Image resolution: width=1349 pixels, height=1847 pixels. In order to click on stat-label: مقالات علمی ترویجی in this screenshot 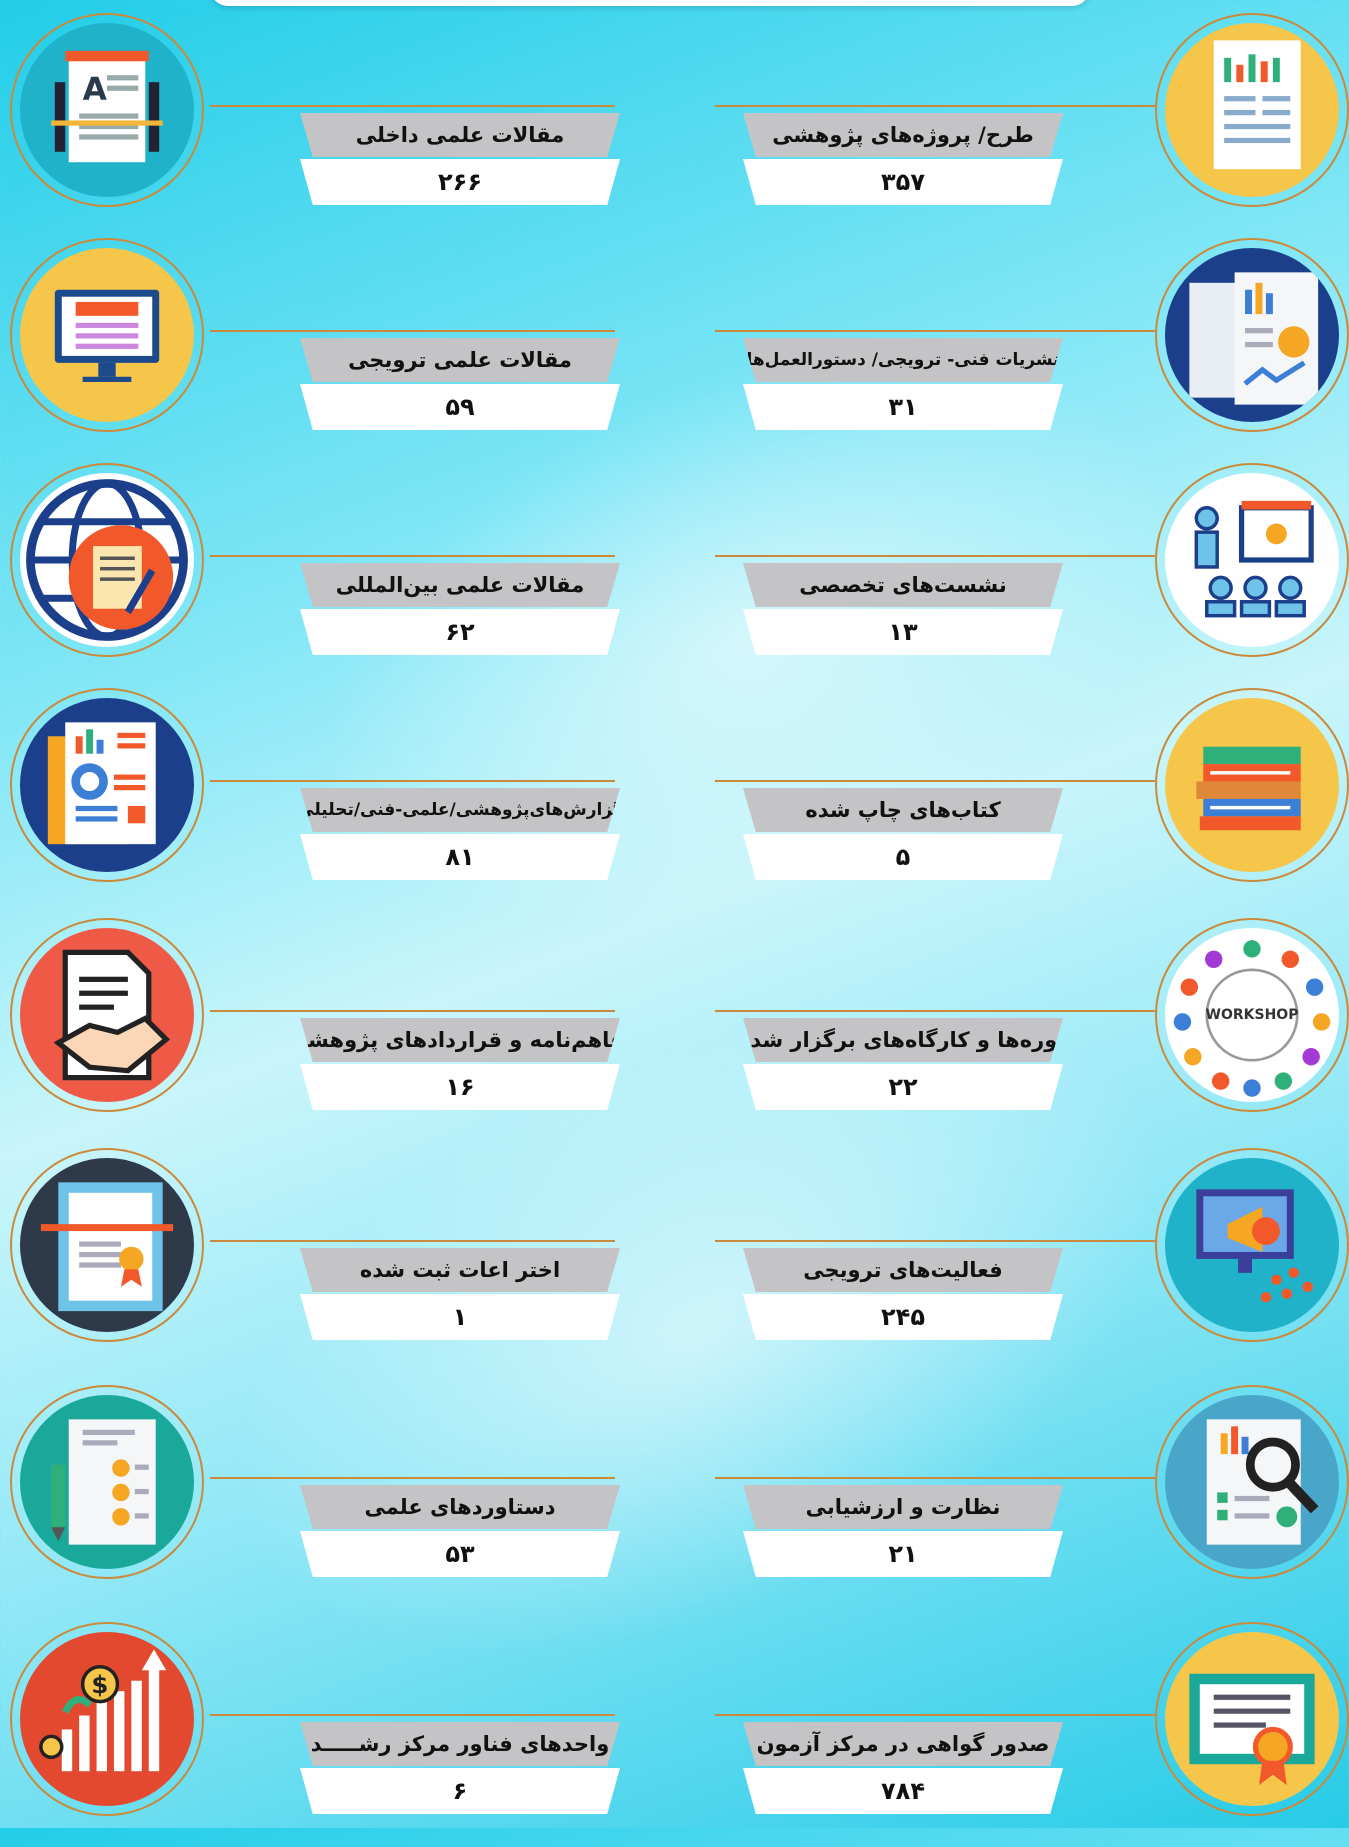, I will do `click(460, 360)`.